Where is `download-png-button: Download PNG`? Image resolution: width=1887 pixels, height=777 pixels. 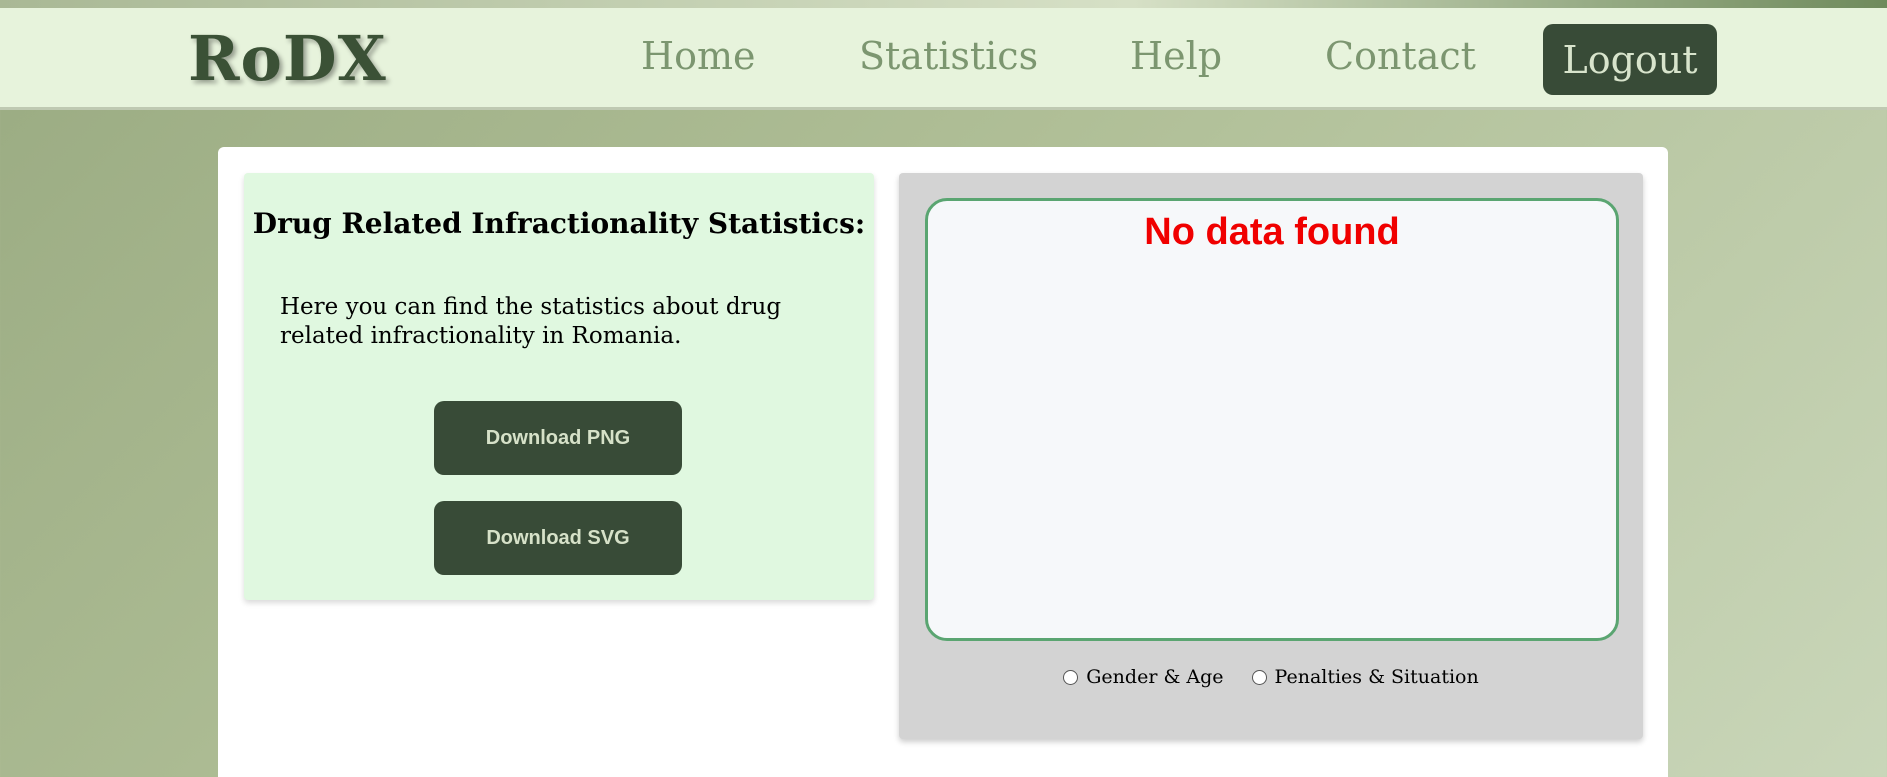 download-png-button: Download PNG is located at coordinates (558, 438).